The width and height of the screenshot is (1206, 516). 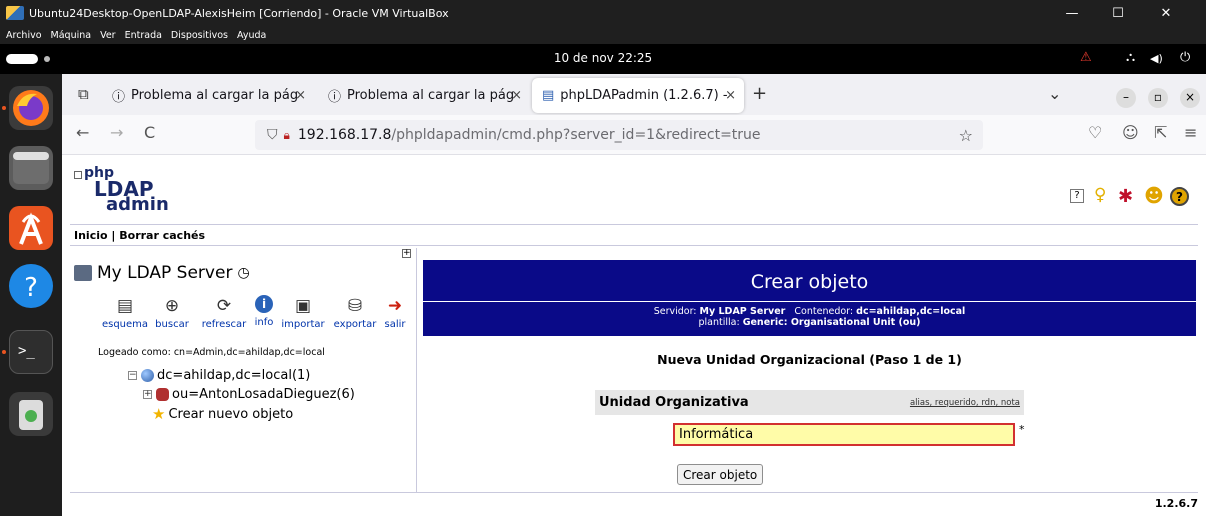 I want to click on forward-button: →, so click(x=116, y=132).